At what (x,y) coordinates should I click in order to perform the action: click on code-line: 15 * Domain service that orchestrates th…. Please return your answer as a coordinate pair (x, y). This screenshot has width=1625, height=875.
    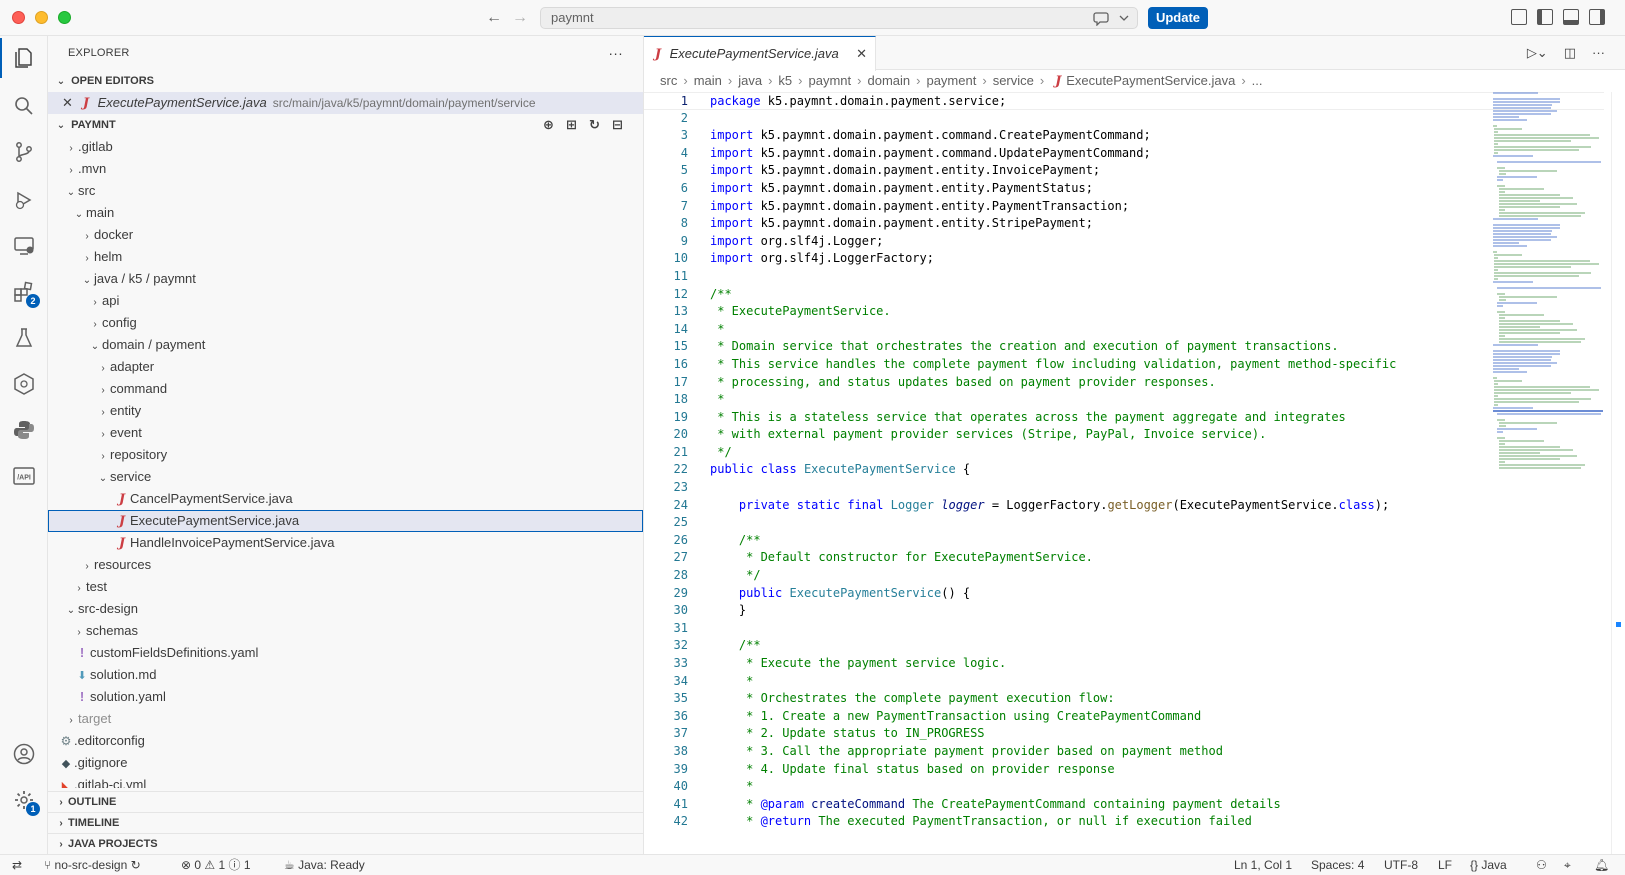
    Looking at the image, I should click on (1124, 347).